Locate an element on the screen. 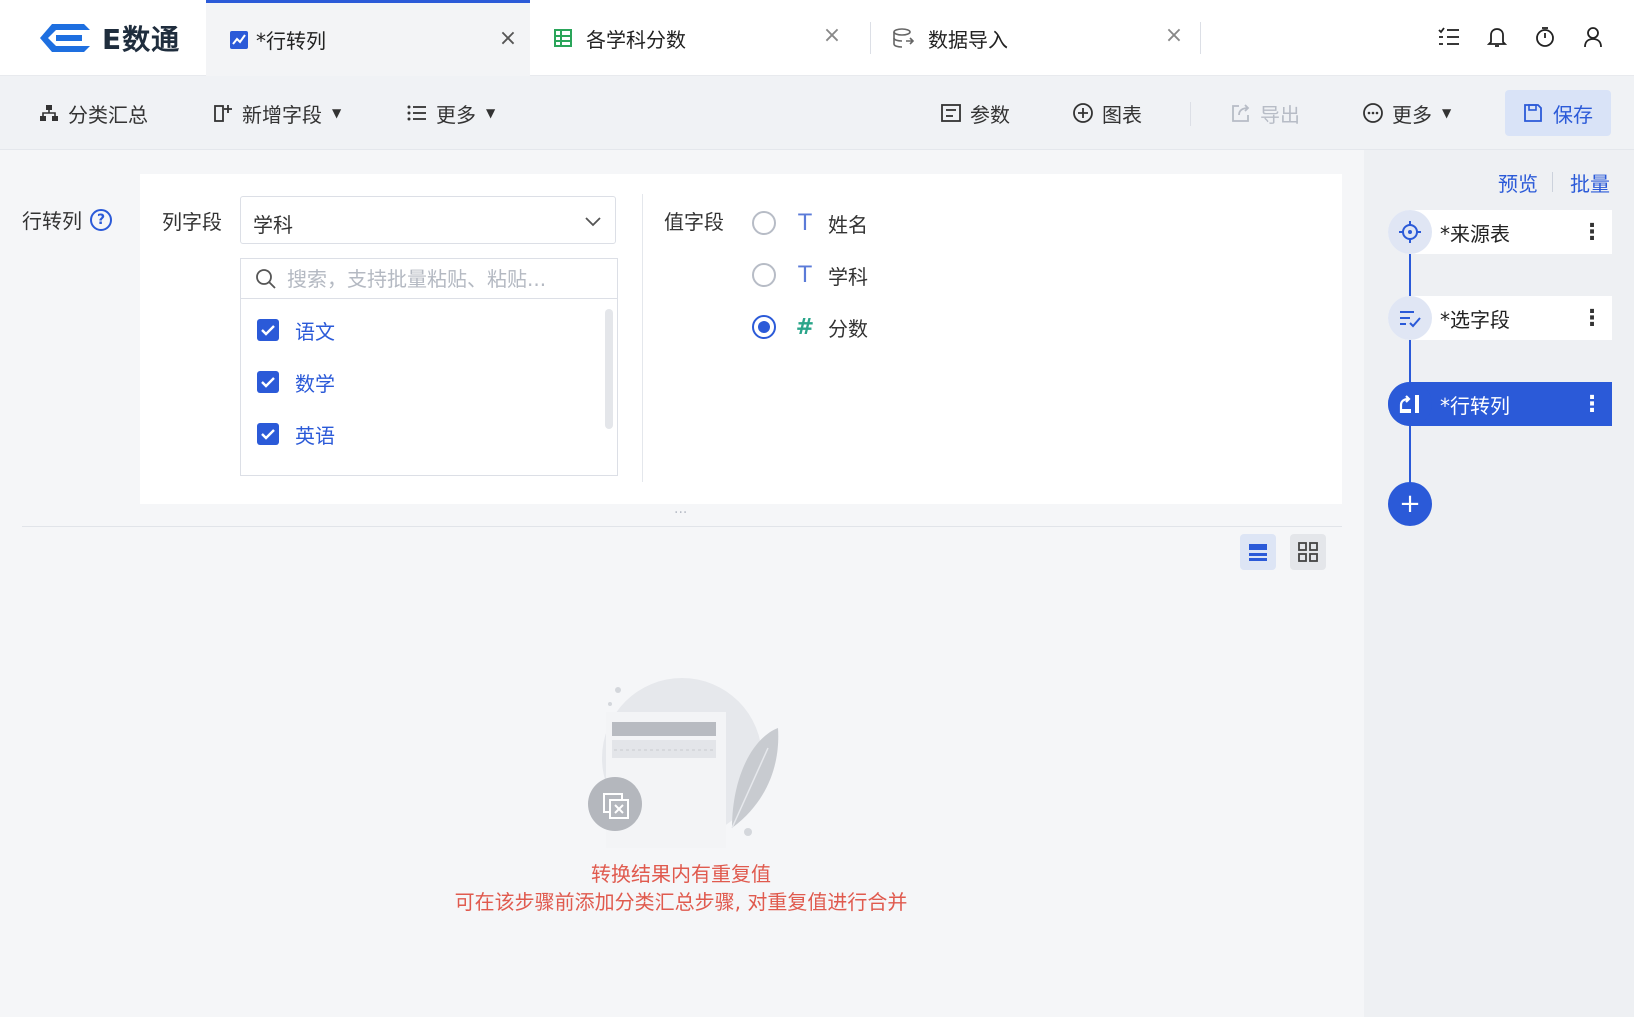 The height and width of the screenshot is (1017, 1634). toolbar: 分类汇总 新增字段 ▼ 更多 ▼ 参数 图表 导出 更多 ▼ 保存 is located at coordinates (817, 113).